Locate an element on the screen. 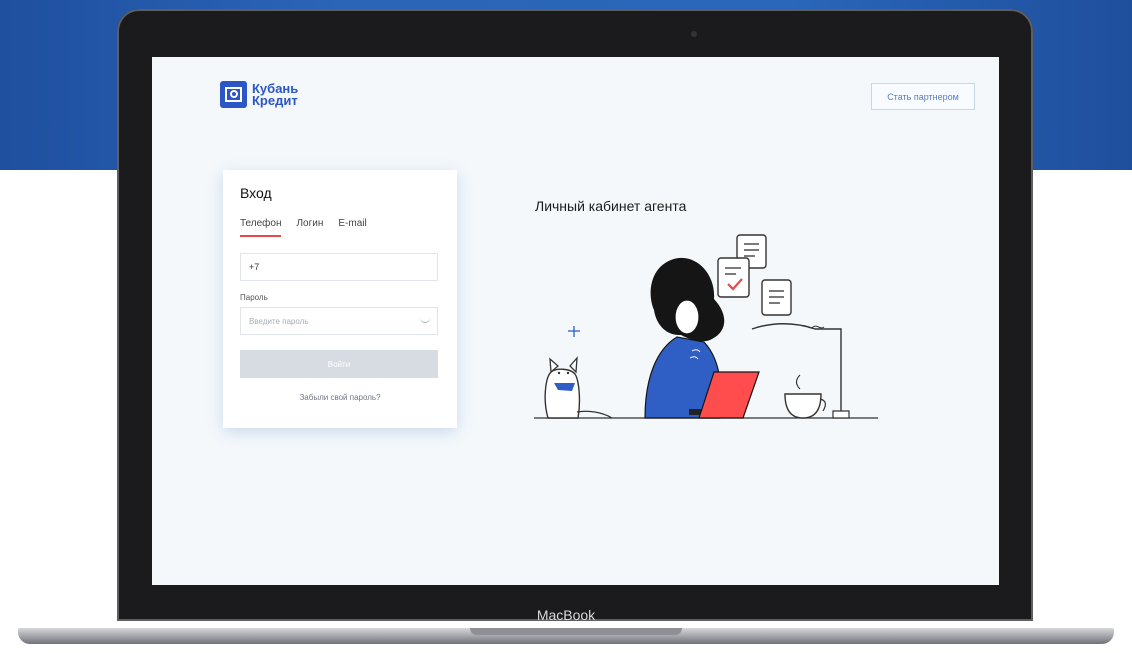 The image size is (1132, 653). device-brand-label: MacBook is located at coordinates (566, 615).